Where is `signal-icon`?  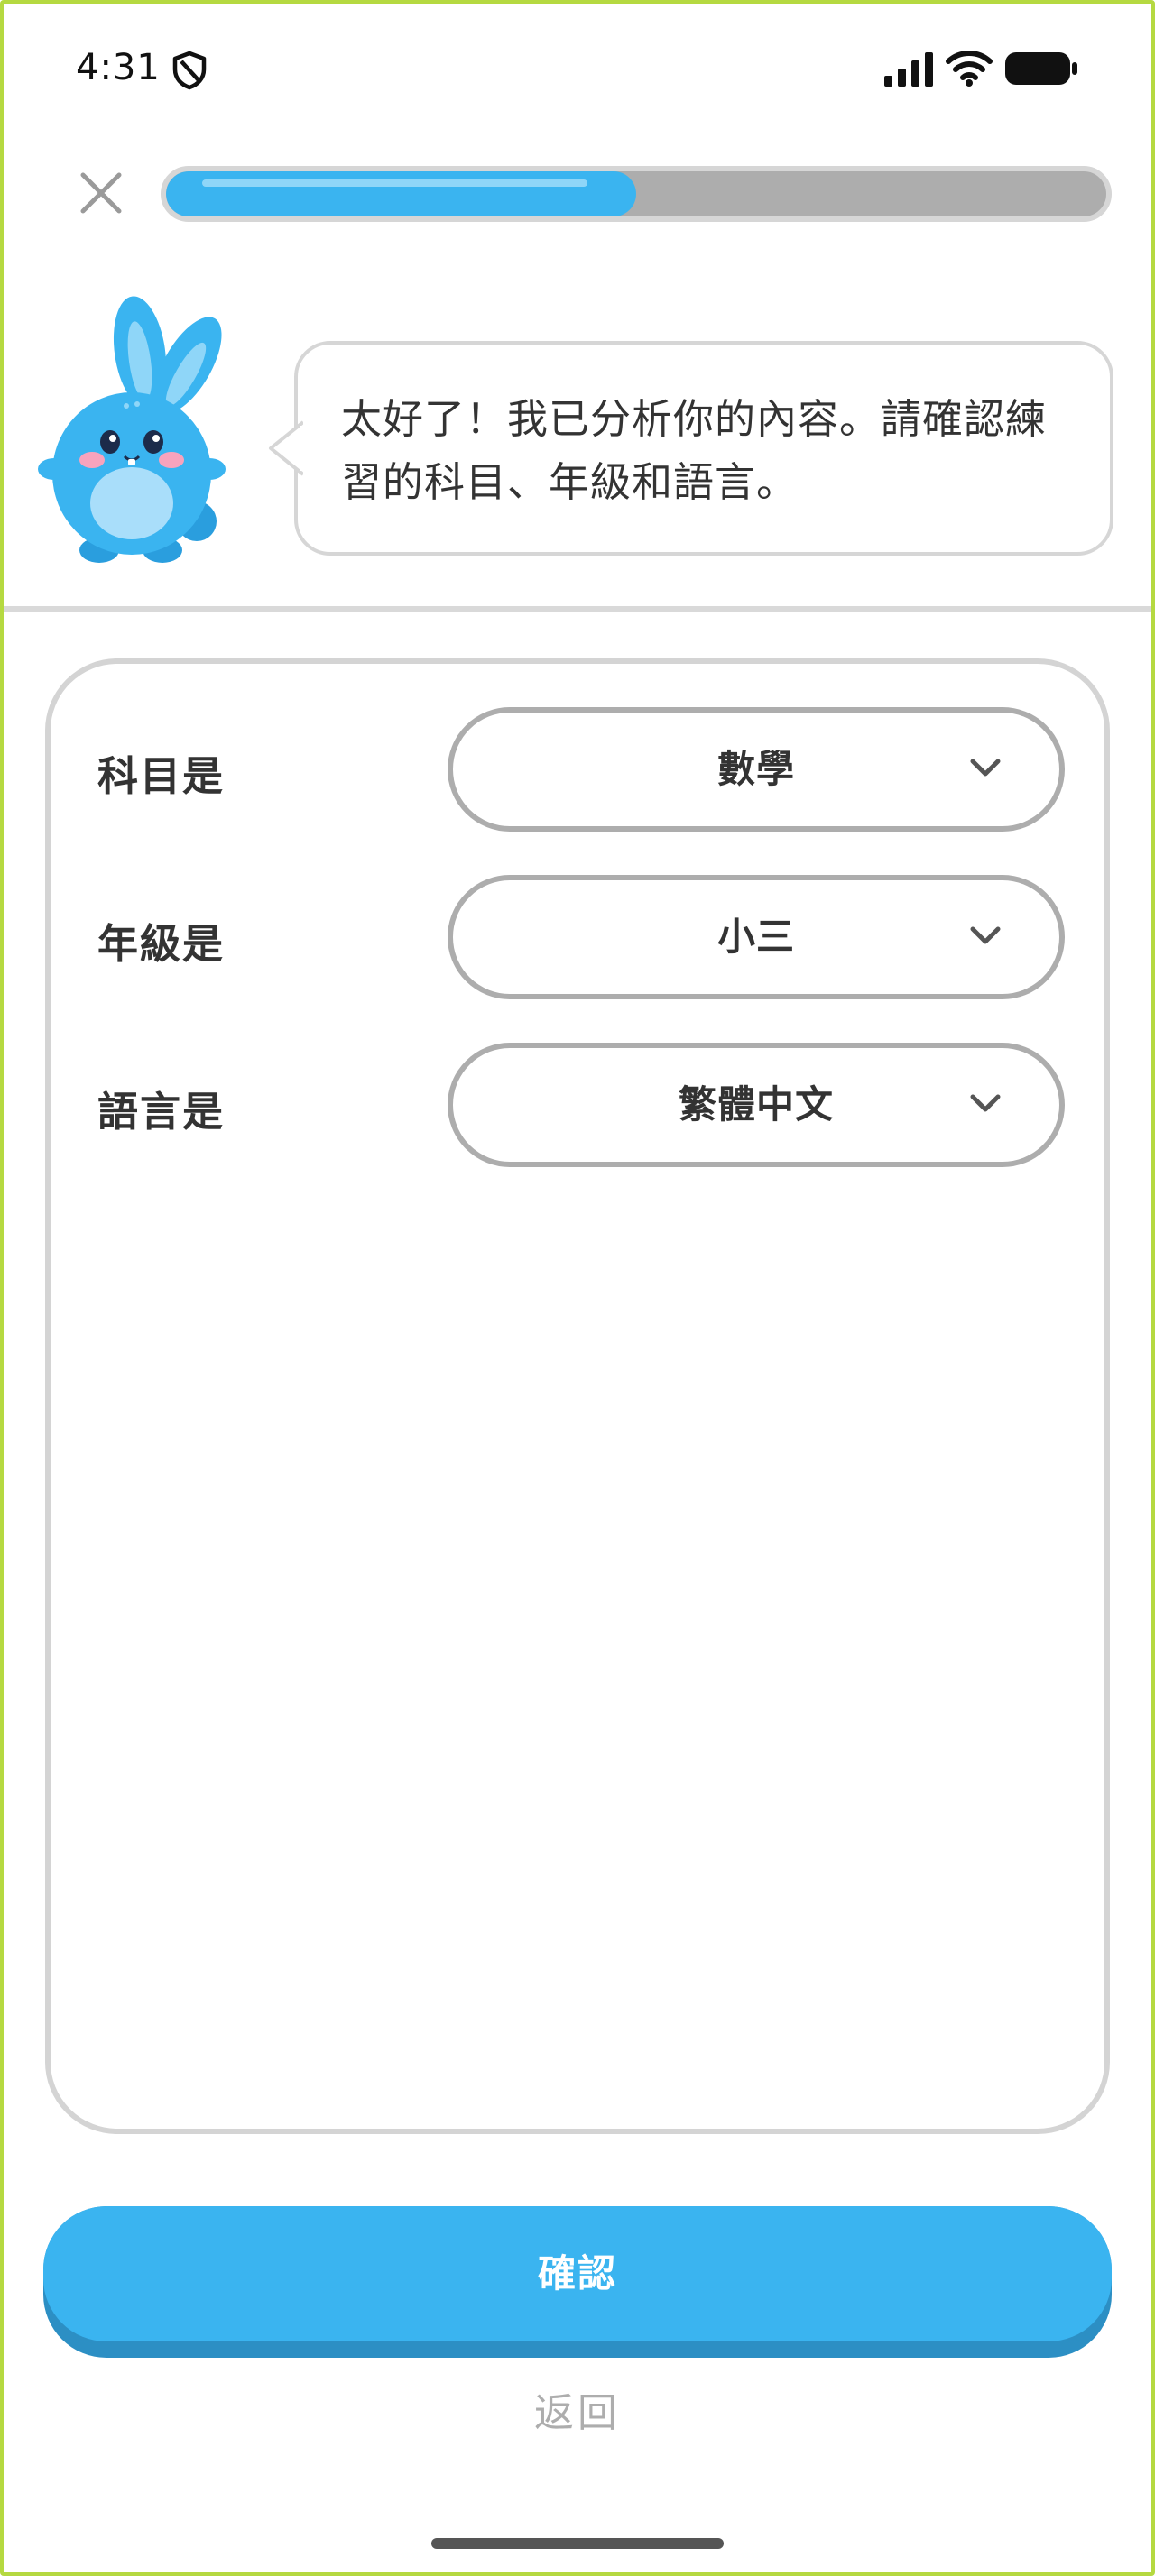
signal-icon is located at coordinates (908, 69).